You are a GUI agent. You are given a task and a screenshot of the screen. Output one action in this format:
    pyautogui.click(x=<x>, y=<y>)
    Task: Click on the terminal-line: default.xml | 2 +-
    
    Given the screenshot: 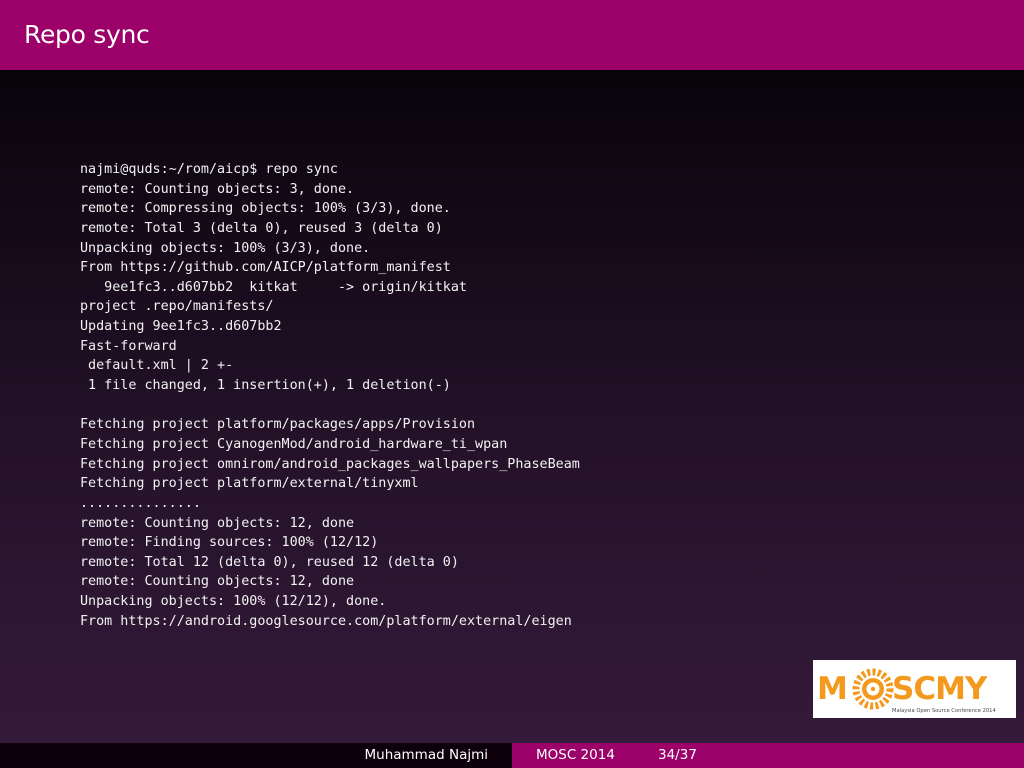 What is the action you would take?
    pyautogui.click(x=157, y=366)
    